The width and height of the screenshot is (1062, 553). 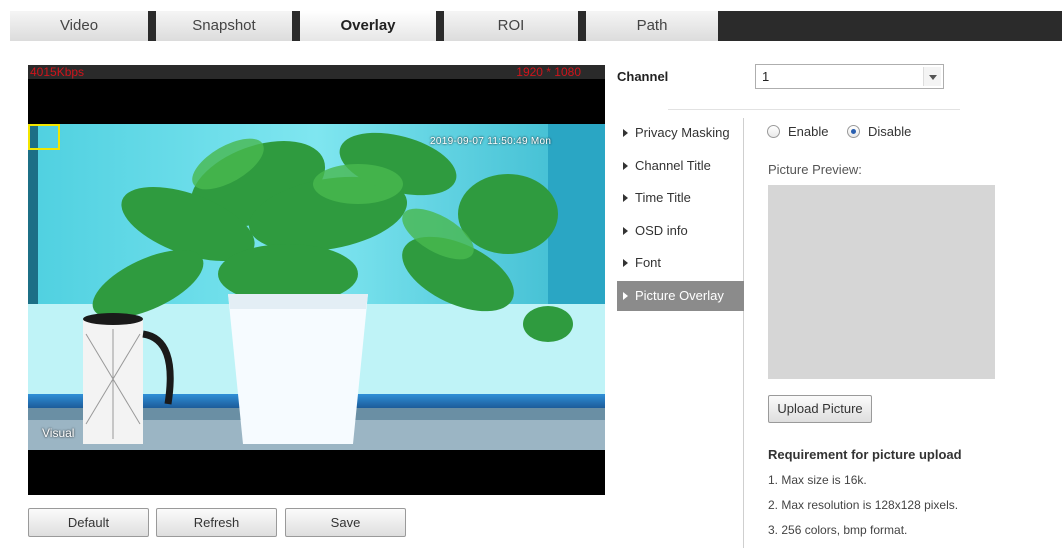 I want to click on menu-item-privacy-masking: Privacy Masking, so click(x=680, y=133).